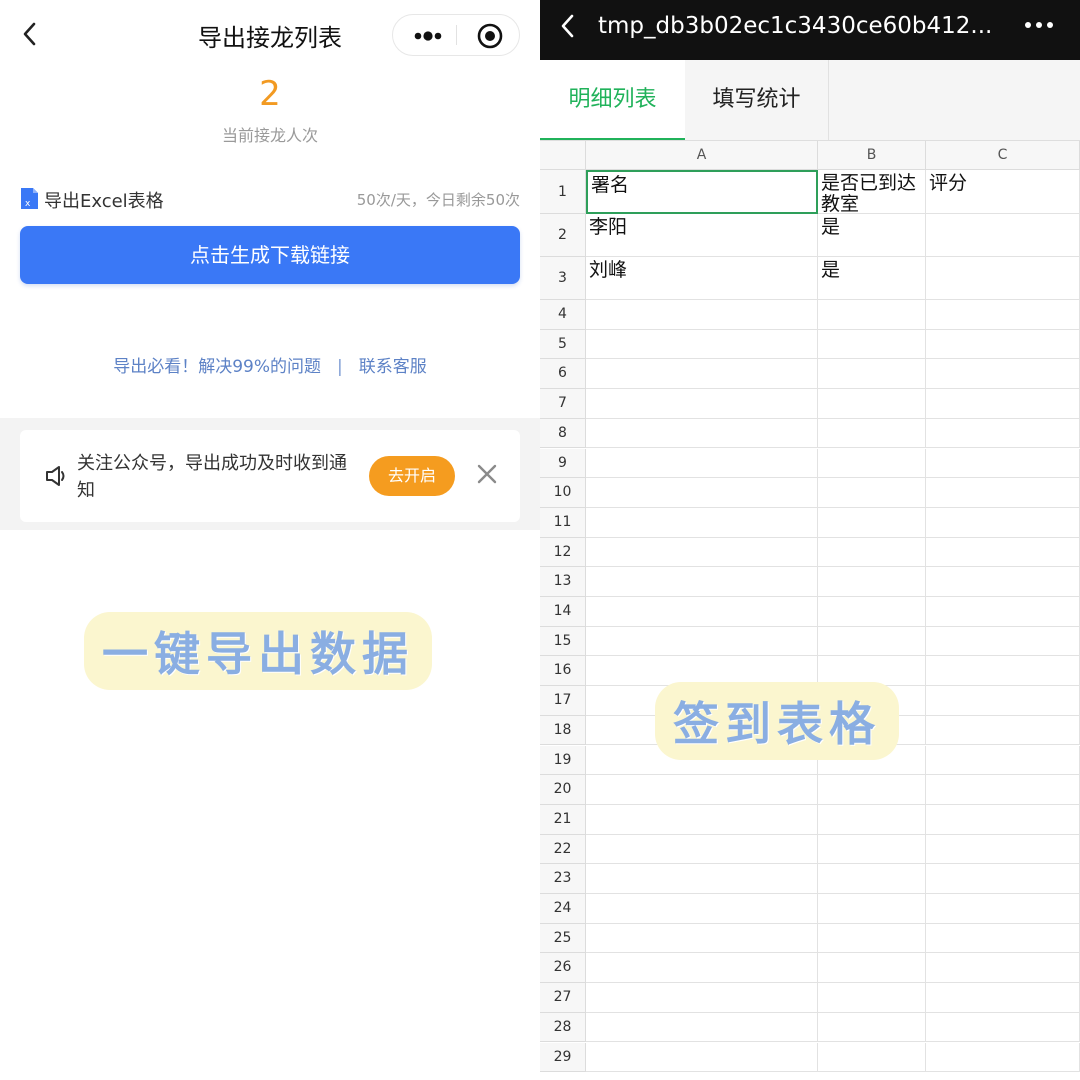 The width and height of the screenshot is (1080, 1080). I want to click on row-number: 20, so click(563, 790).